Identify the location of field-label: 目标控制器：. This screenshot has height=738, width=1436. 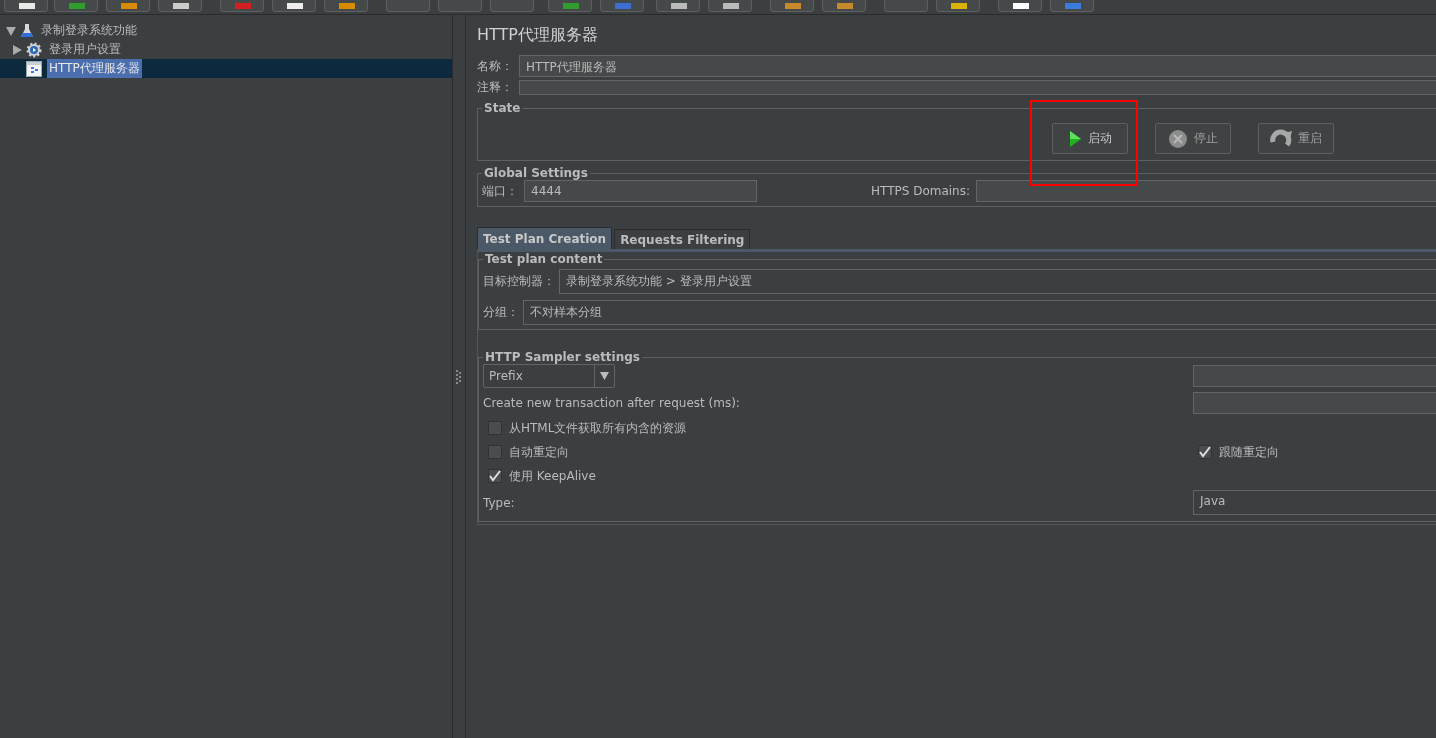
(519, 281).